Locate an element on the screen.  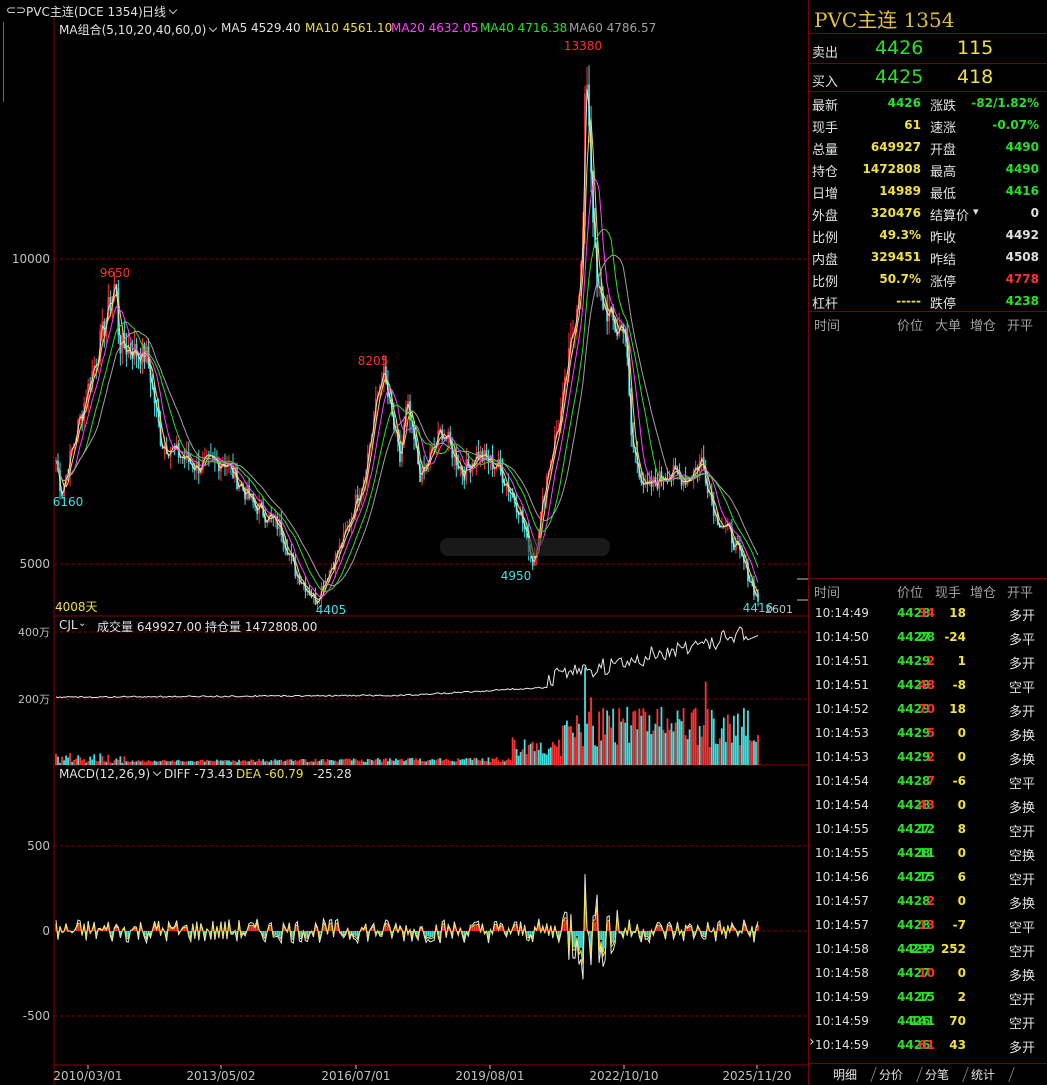
stat-value: 4238 is located at coordinates (1022, 301).